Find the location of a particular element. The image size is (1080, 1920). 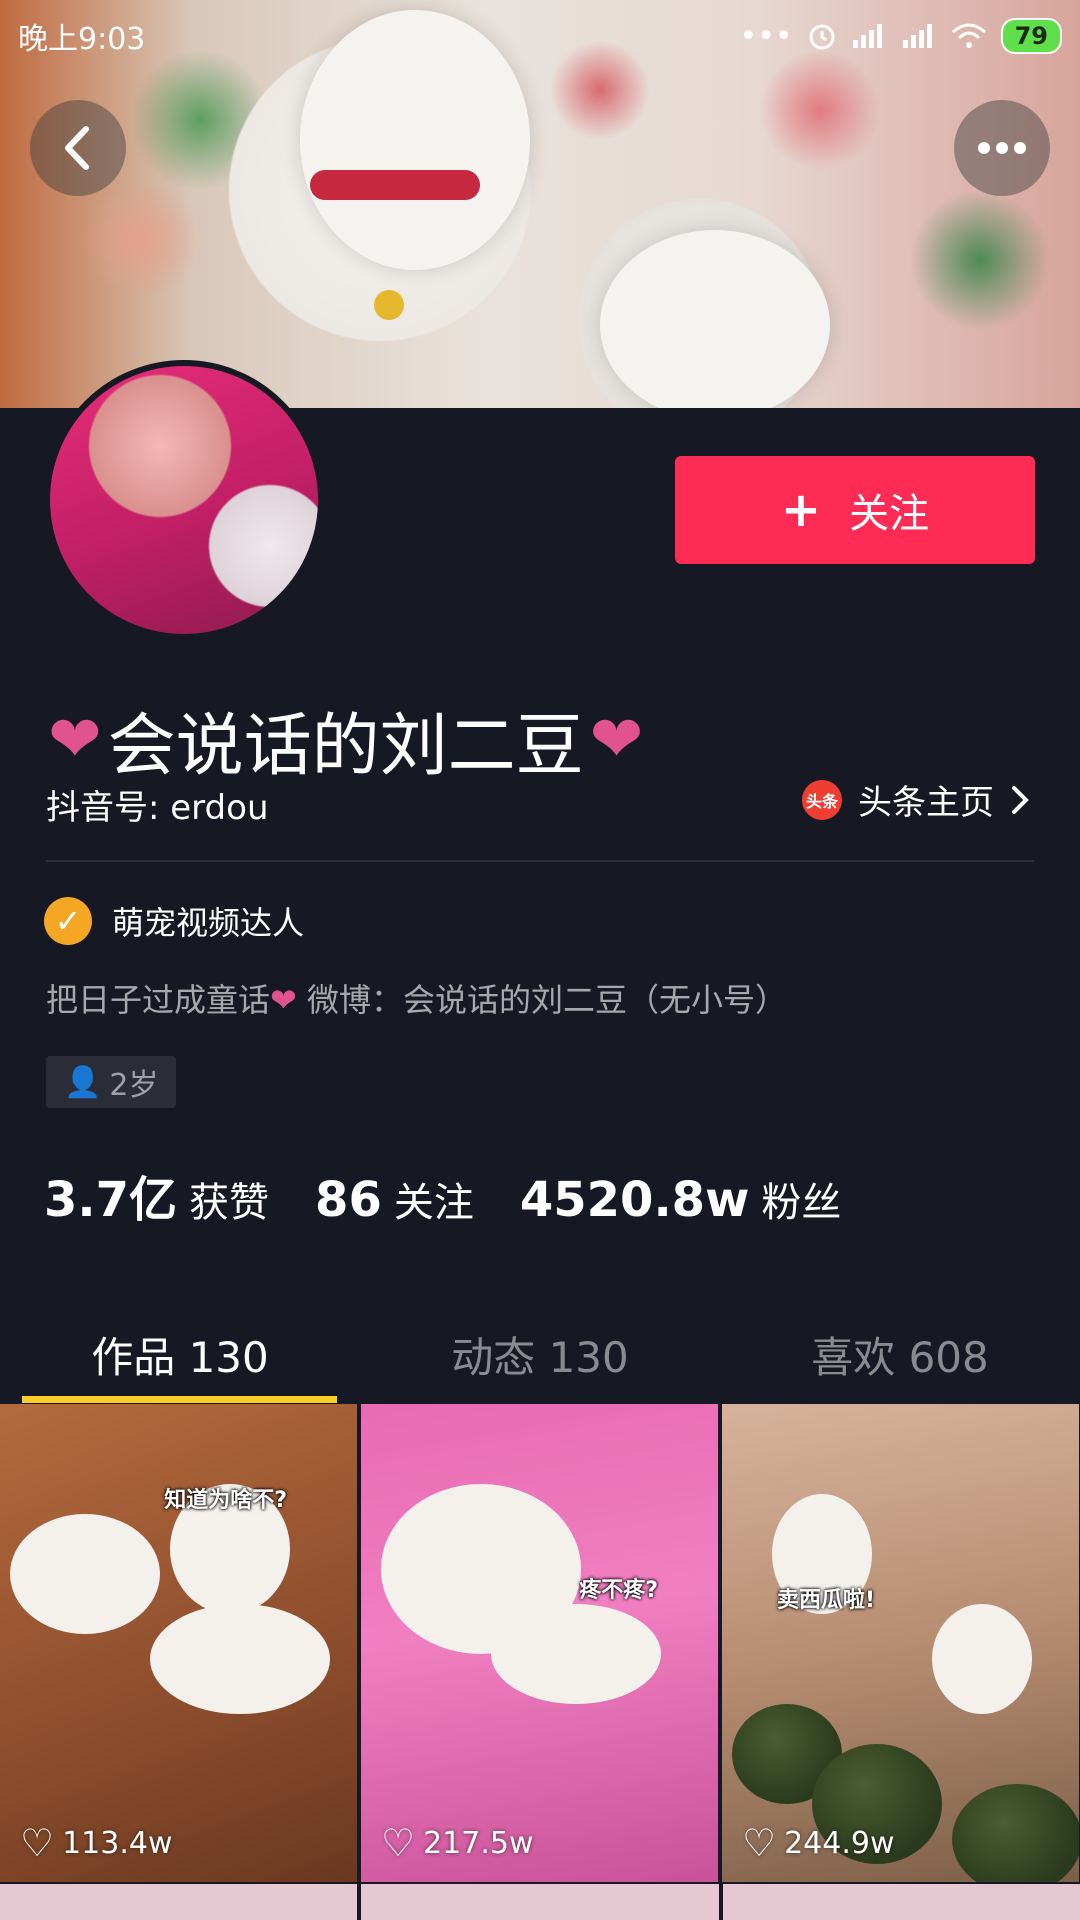

bio: 把日子过成童话❤ 微博：会说话的刘二豆（无小号） is located at coordinates (416, 998).